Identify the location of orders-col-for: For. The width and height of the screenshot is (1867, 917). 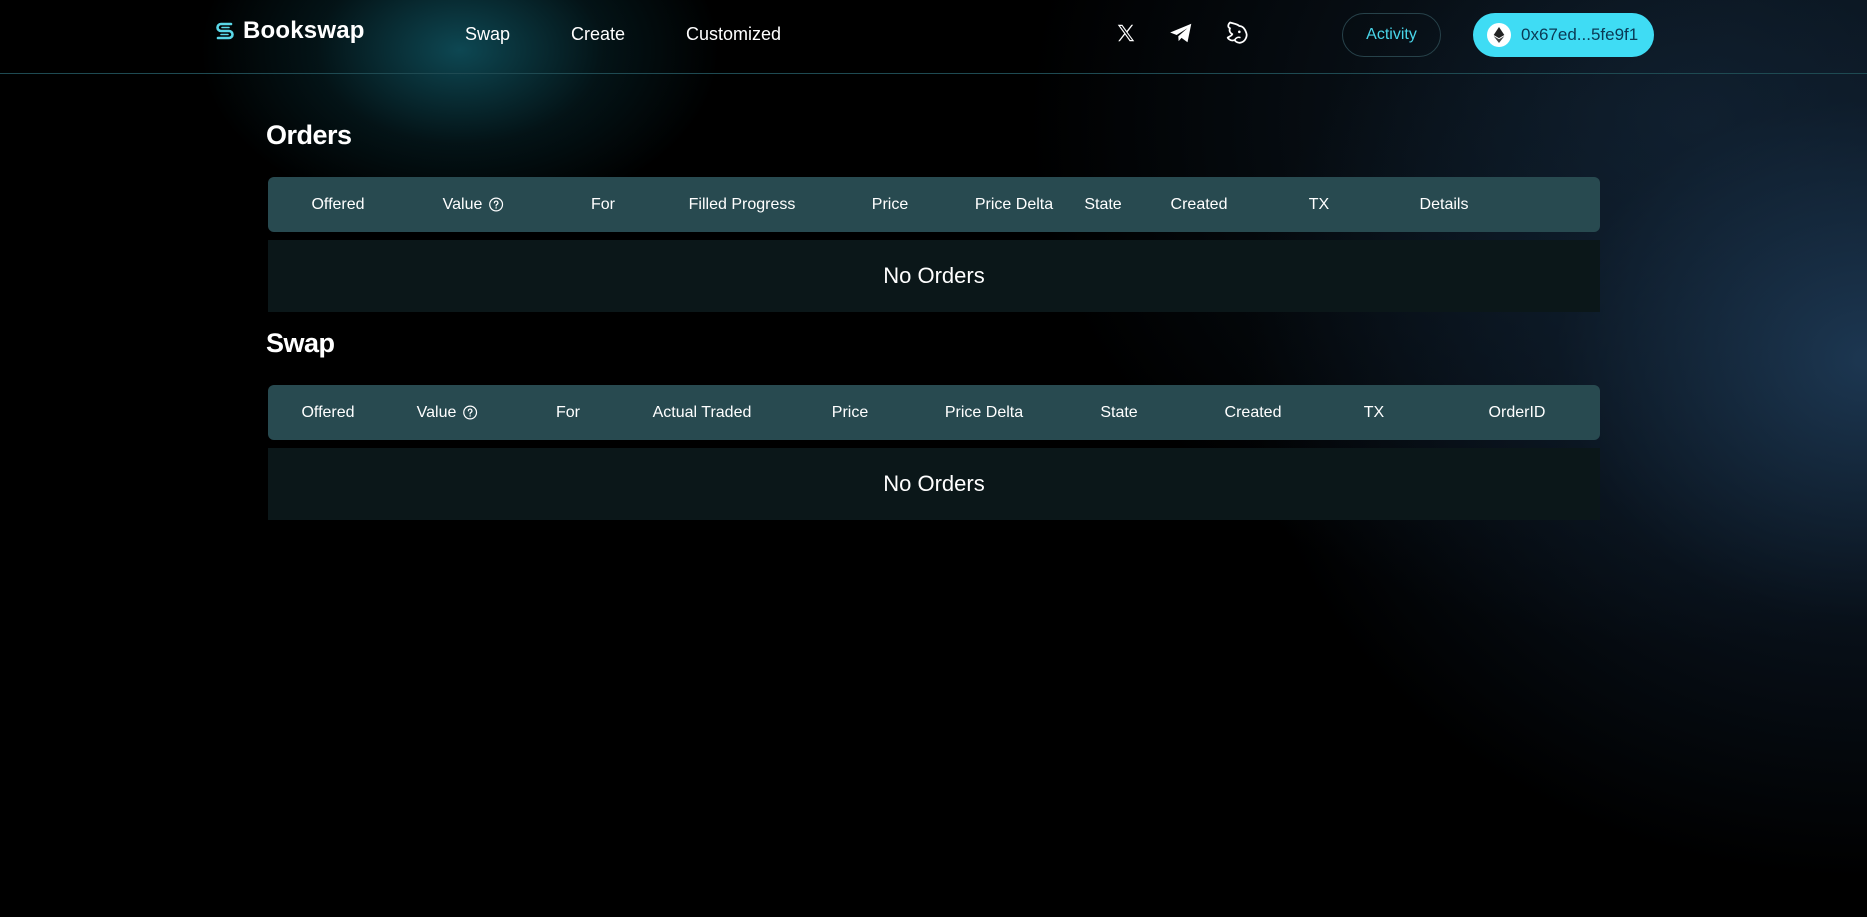
(603, 204).